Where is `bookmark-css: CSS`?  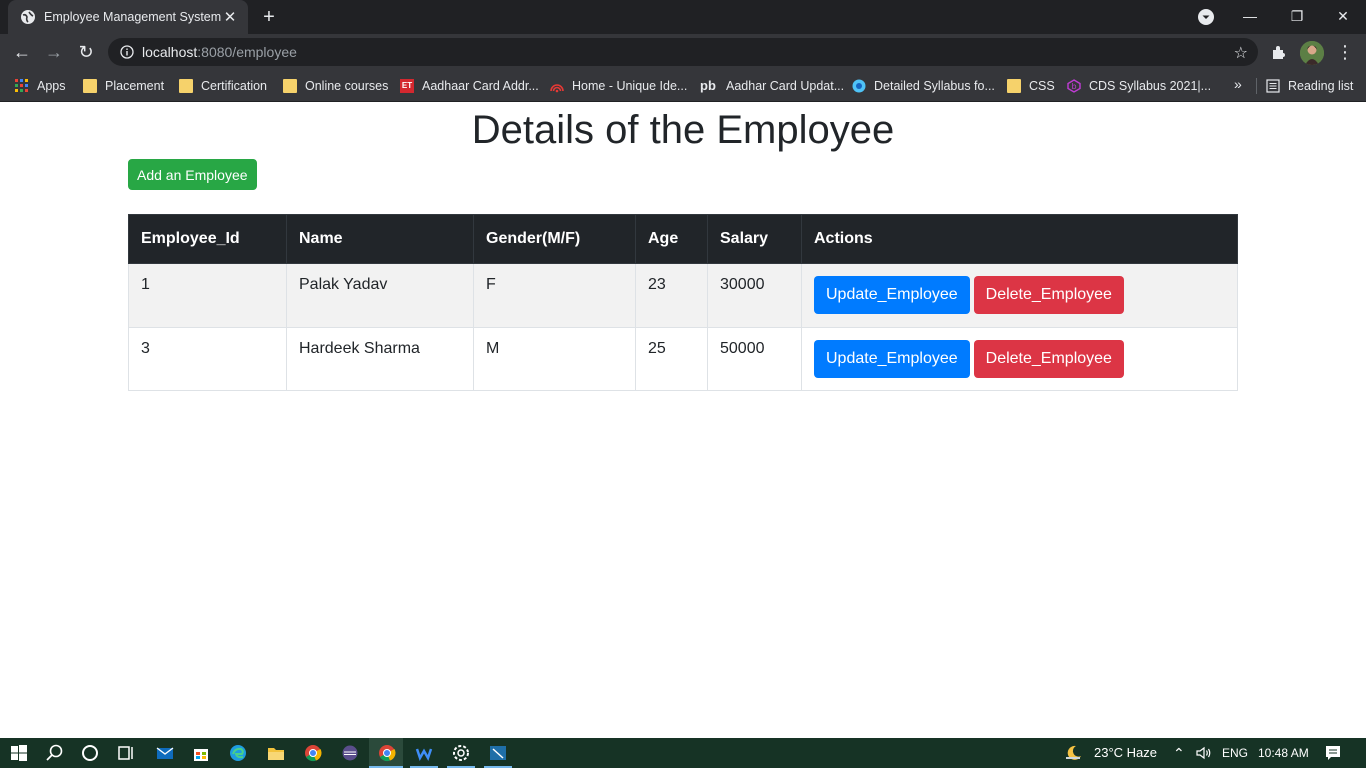
bookmark-css: CSS is located at coordinates (1031, 86).